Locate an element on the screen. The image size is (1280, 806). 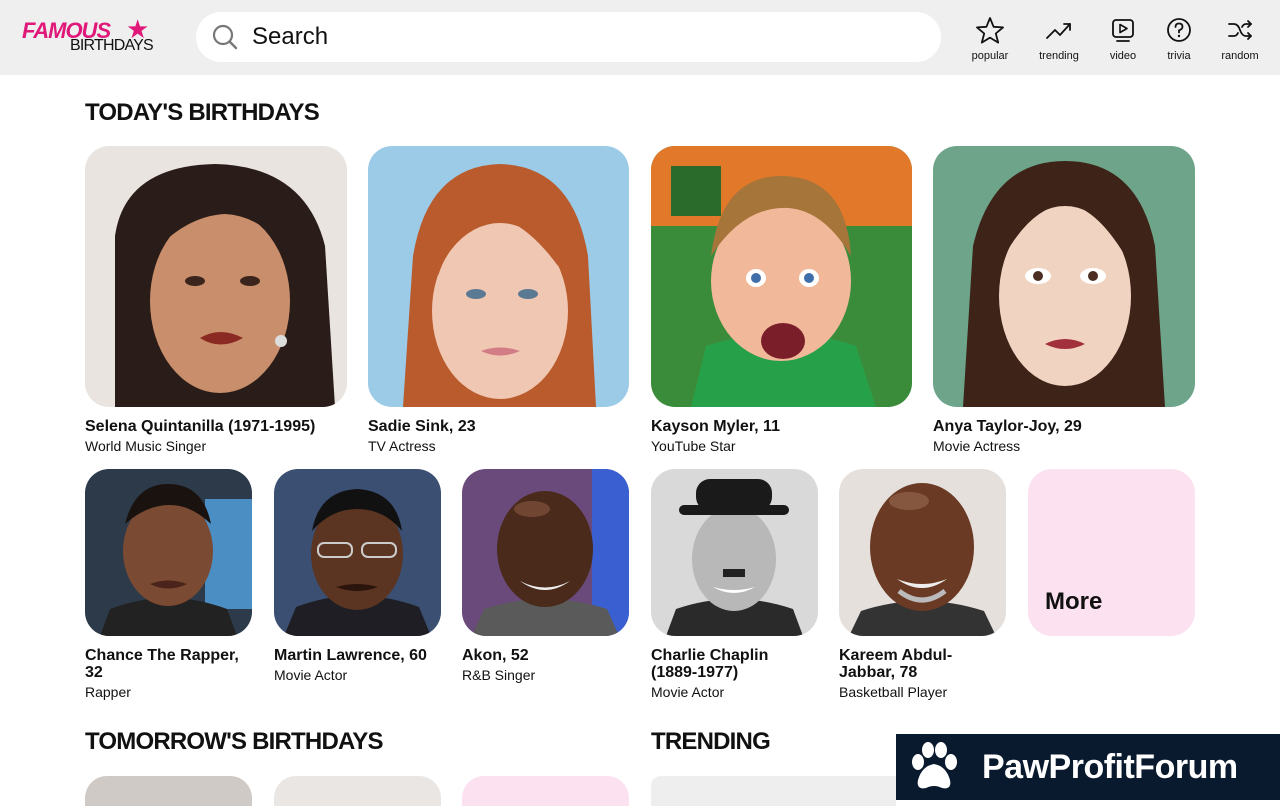
nav-random: random is located at coordinates (1240, 39).